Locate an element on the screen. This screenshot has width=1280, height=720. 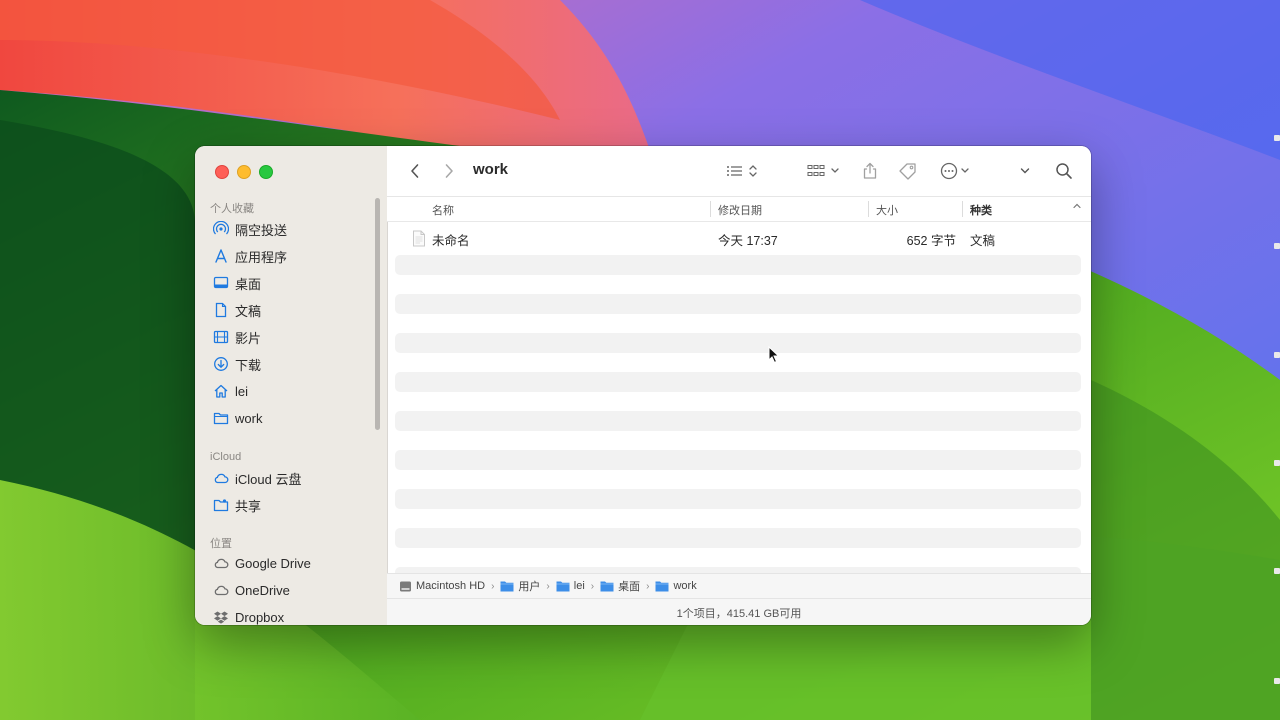
chevron-right-icon is located at coordinates (449, 171).